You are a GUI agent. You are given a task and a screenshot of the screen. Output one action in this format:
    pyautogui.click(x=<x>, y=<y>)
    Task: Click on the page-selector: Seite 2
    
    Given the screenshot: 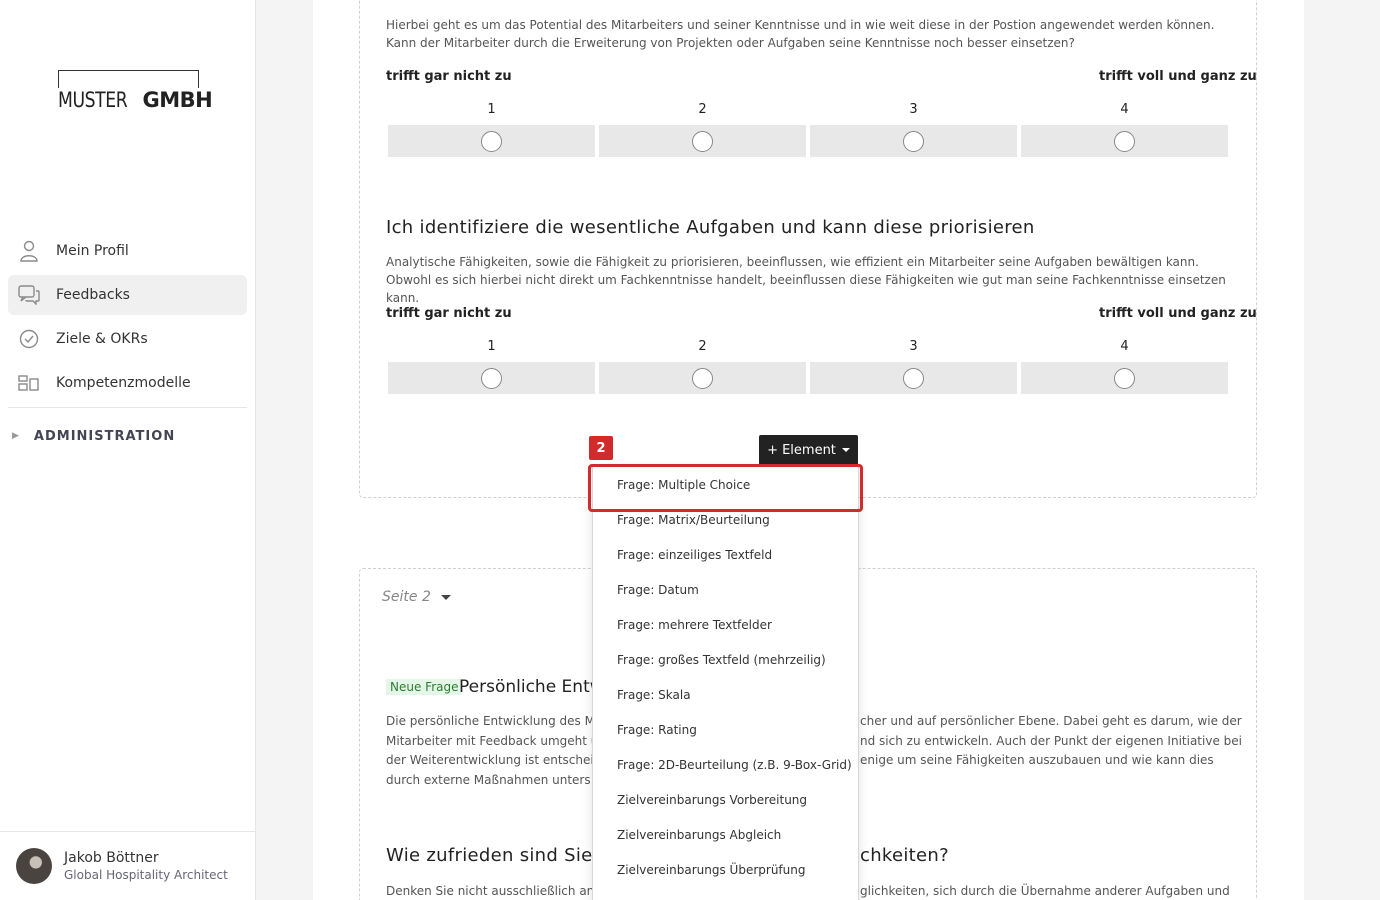 What is the action you would take?
    pyautogui.click(x=416, y=597)
    